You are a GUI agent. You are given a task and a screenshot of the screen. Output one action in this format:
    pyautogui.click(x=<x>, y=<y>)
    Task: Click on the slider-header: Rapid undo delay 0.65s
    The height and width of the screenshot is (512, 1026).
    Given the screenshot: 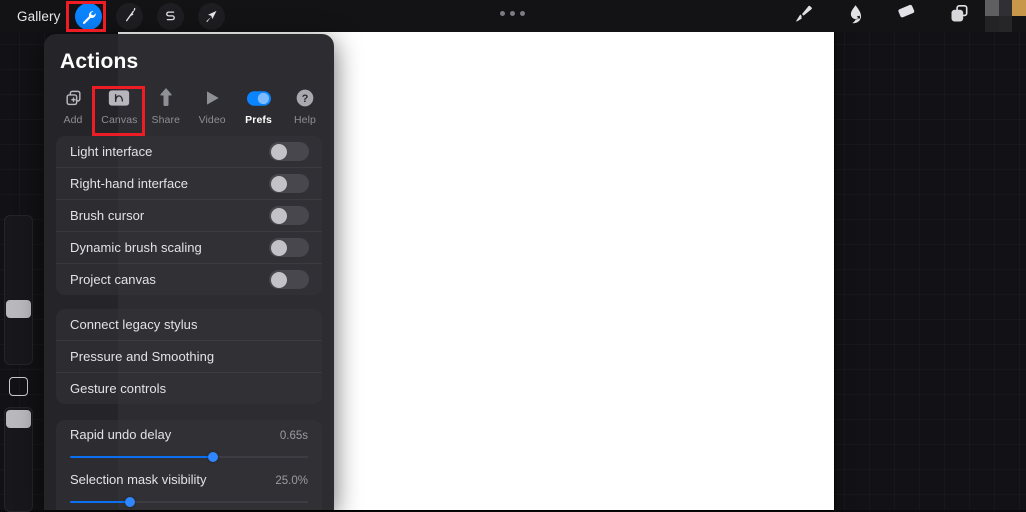 What is the action you would take?
    pyautogui.click(x=189, y=438)
    